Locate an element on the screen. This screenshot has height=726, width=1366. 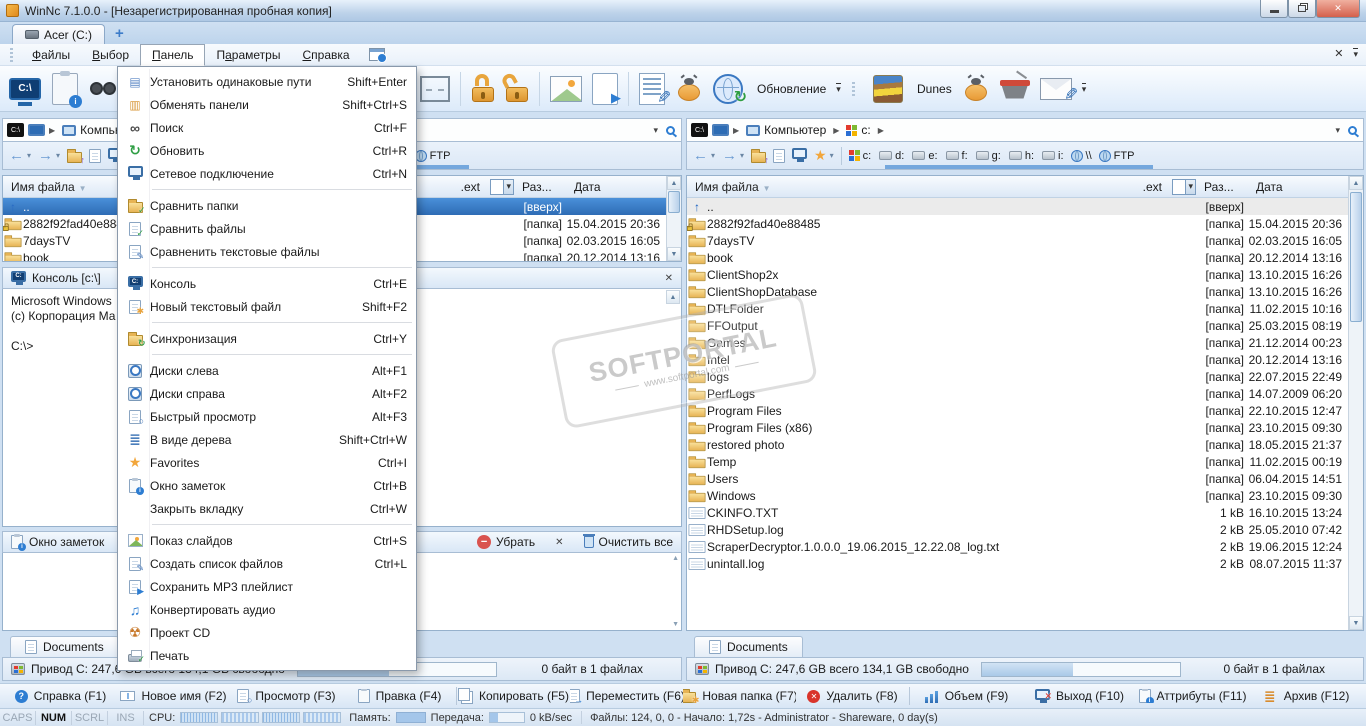
edit-document-toolbar-button is located at coordinates (652, 88).